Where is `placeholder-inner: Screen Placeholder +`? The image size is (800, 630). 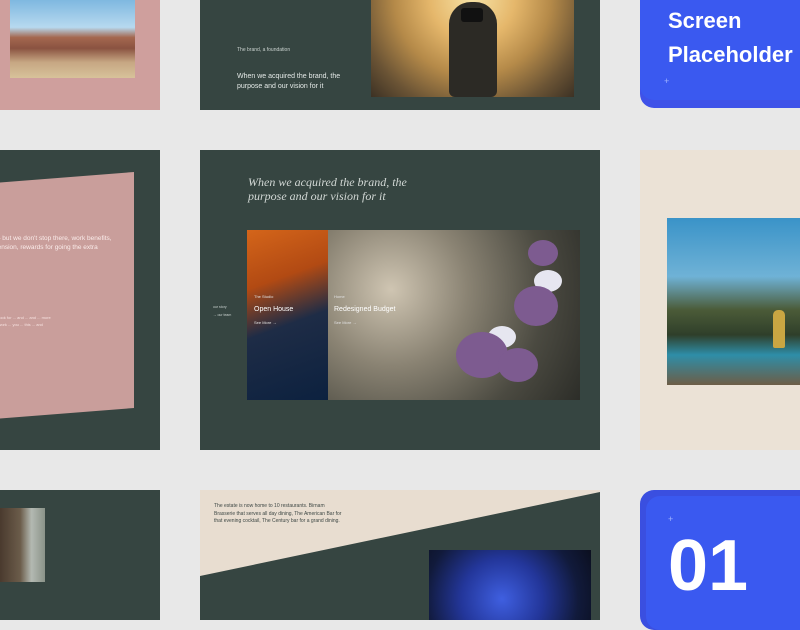
placeholder-inner: Screen Placeholder + is located at coordinates (720, 50).